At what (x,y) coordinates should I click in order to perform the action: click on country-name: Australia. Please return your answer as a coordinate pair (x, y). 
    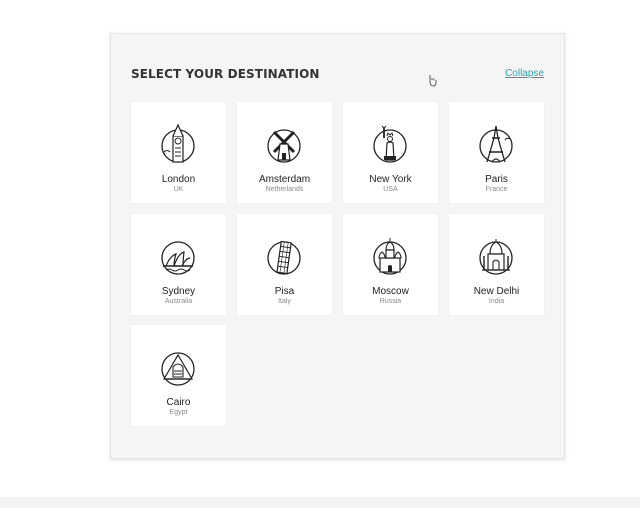
    Looking at the image, I should click on (178, 301).